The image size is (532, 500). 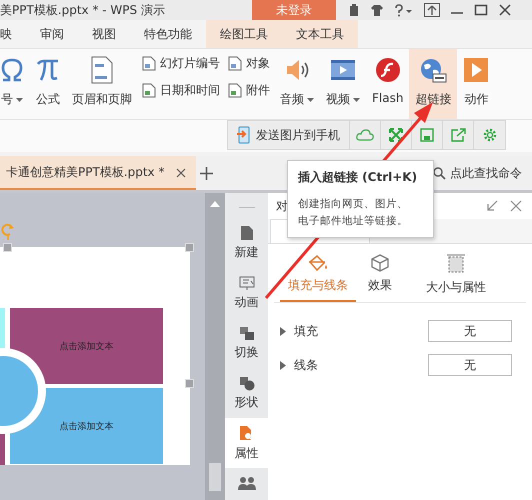 I want to click on rotate-handle-icon, so click(x=8, y=232).